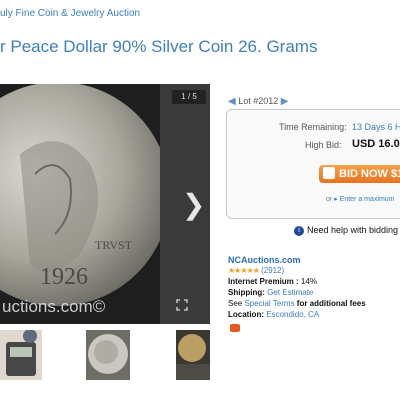  Describe the element at coordinates (189, 97) in the screenshot. I see `image-counter: 1 / 5` at that location.